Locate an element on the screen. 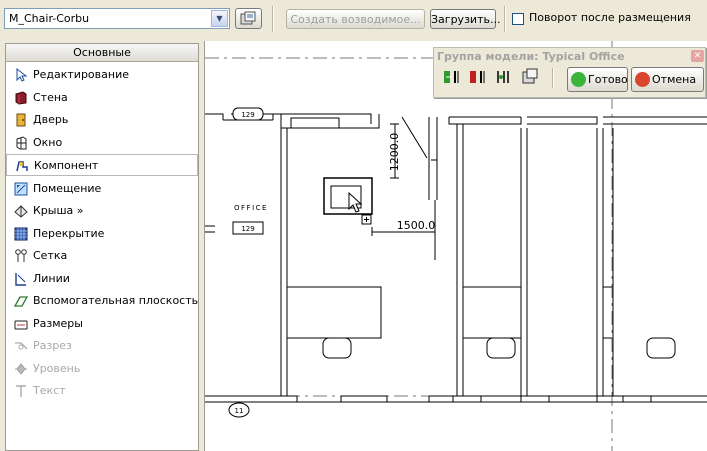 Image resolution: width=707 pixels, height=451 pixels. checkmark-icon is located at coordinates (578, 79).